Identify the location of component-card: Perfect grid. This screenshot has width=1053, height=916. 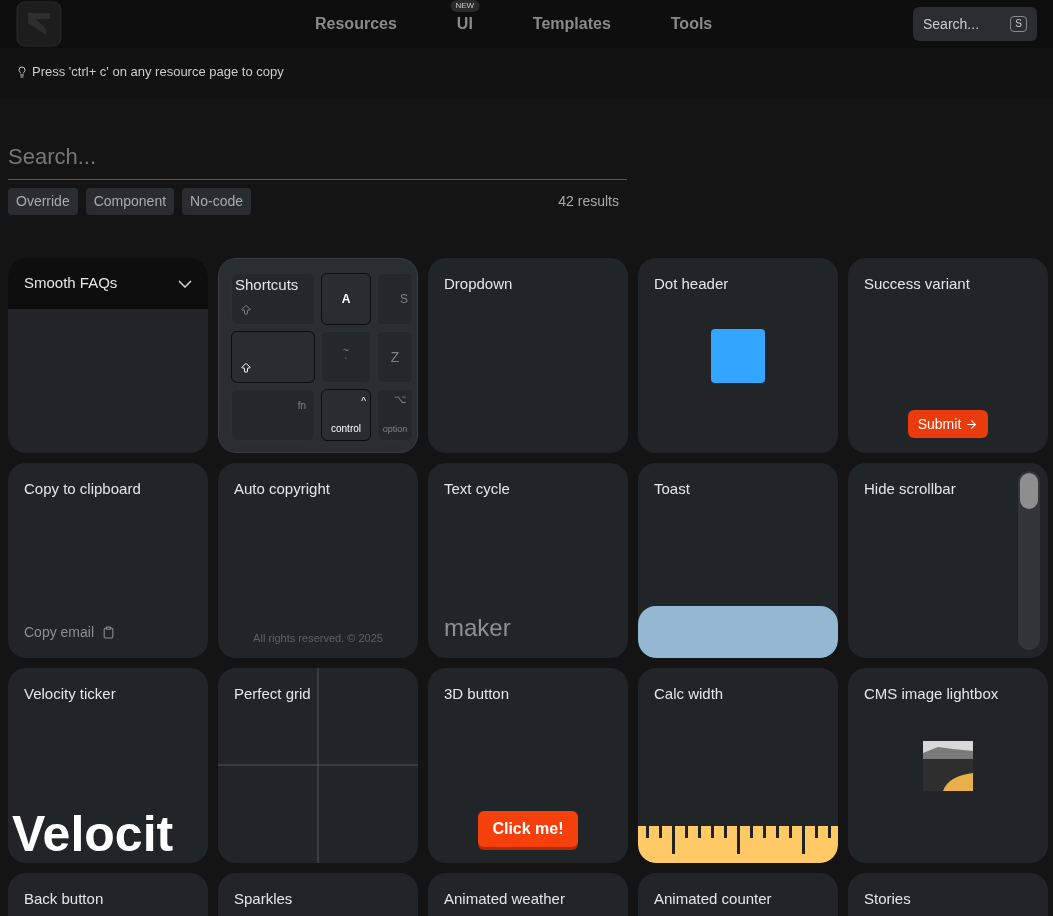
(318, 765).